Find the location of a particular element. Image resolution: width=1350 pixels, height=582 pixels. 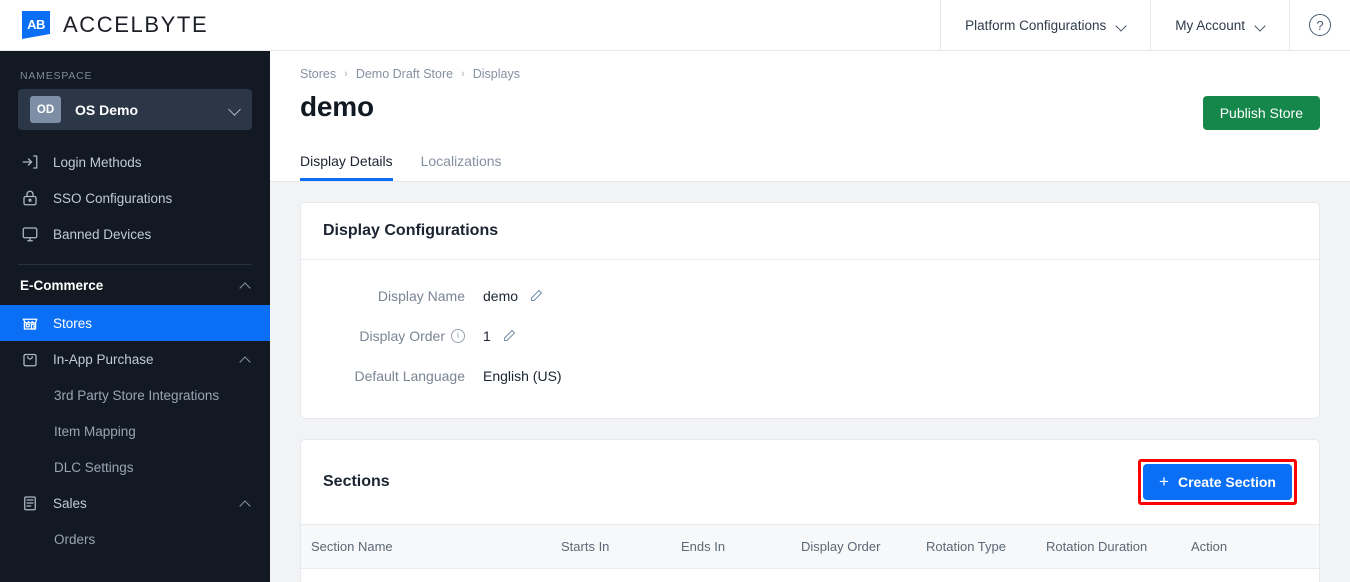

sidebar-item-3rd-party-store-integrations-label: 3rd Party Store Integrations is located at coordinates (137, 395).